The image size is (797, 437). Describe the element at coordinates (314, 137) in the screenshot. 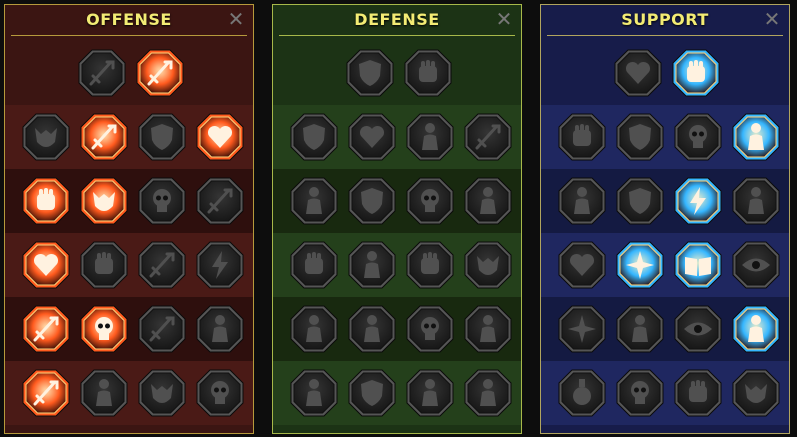

I see `chevron-armor-icon` at that location.